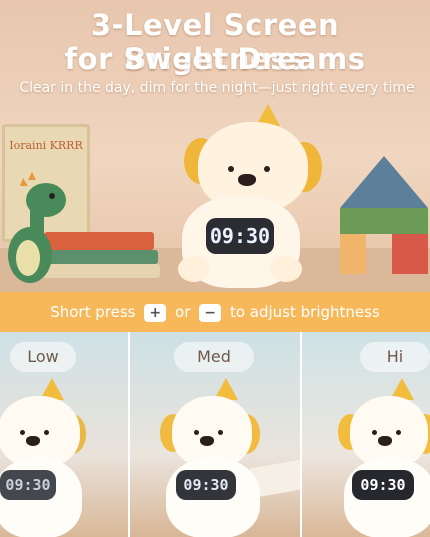 This screenshot has height=537, width=430. I want to click on level-label-text: Hi, so click(395, 356).